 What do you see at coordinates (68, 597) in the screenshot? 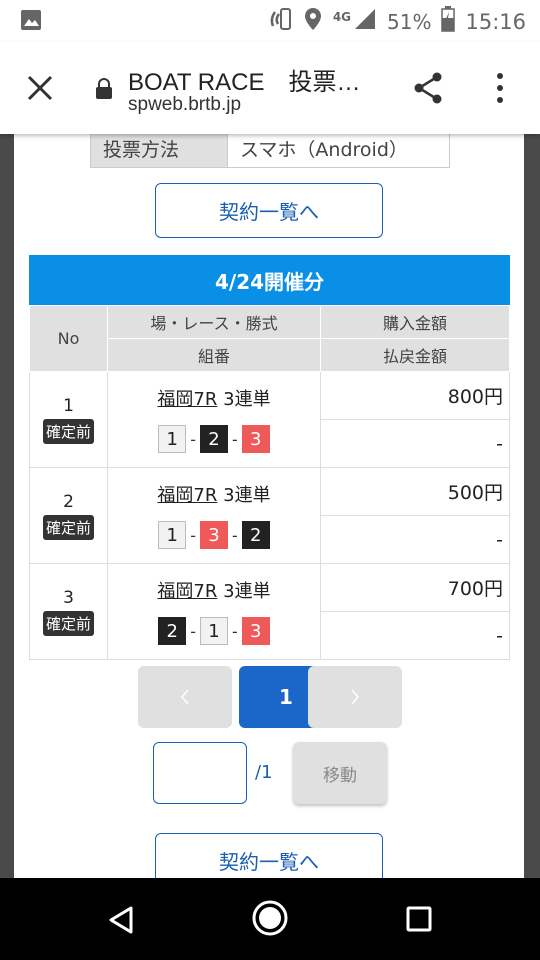
I see `row-number: 3` at bounding box center [68, 597].